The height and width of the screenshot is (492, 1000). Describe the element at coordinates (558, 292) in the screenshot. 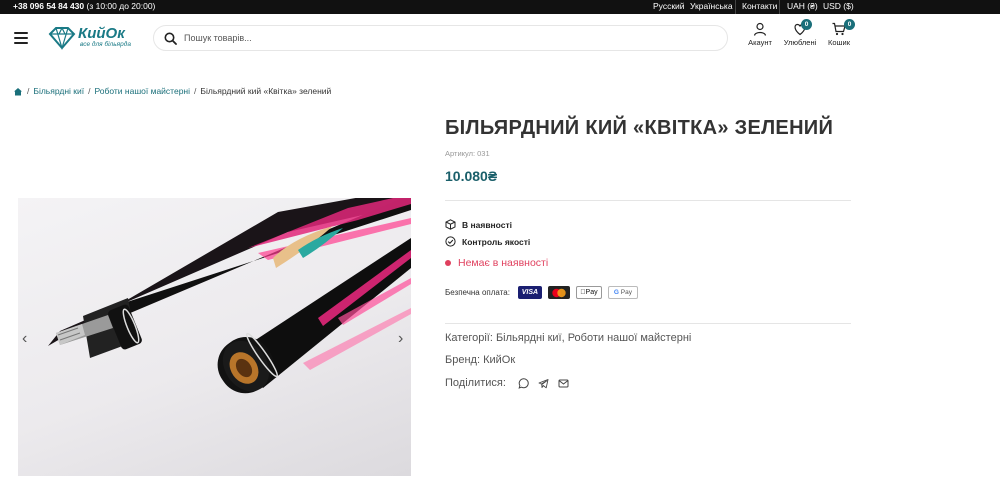

I see `mastercard-icon` at that location.